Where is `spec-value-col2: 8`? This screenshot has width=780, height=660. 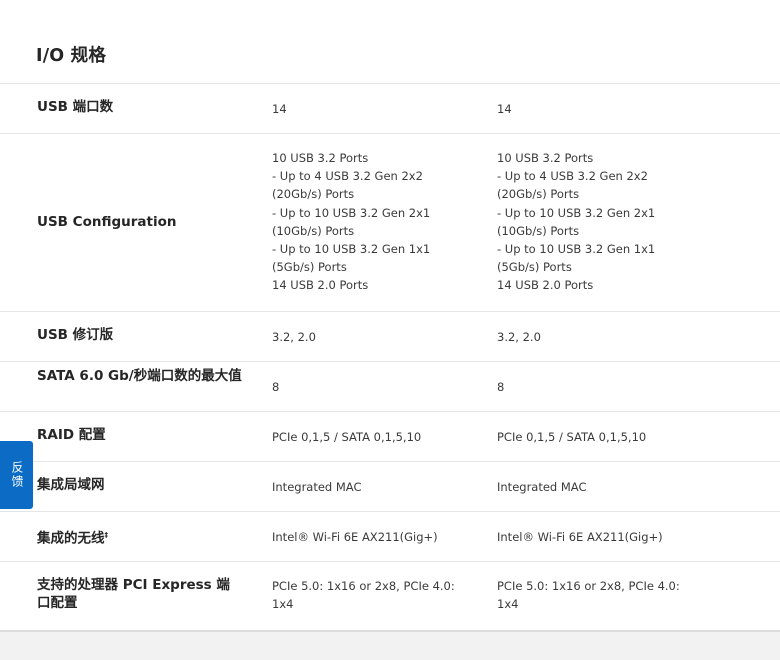 spec-value-col2: 8 is located at coordinates (501, 387).